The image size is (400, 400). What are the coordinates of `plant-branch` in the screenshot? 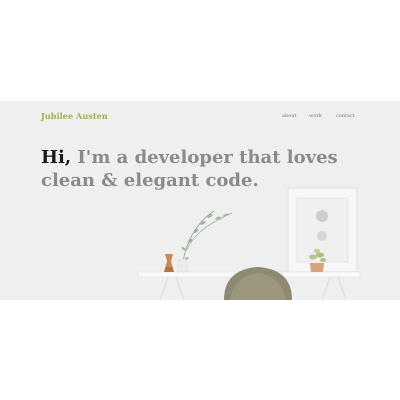 It's located at (205, 241).